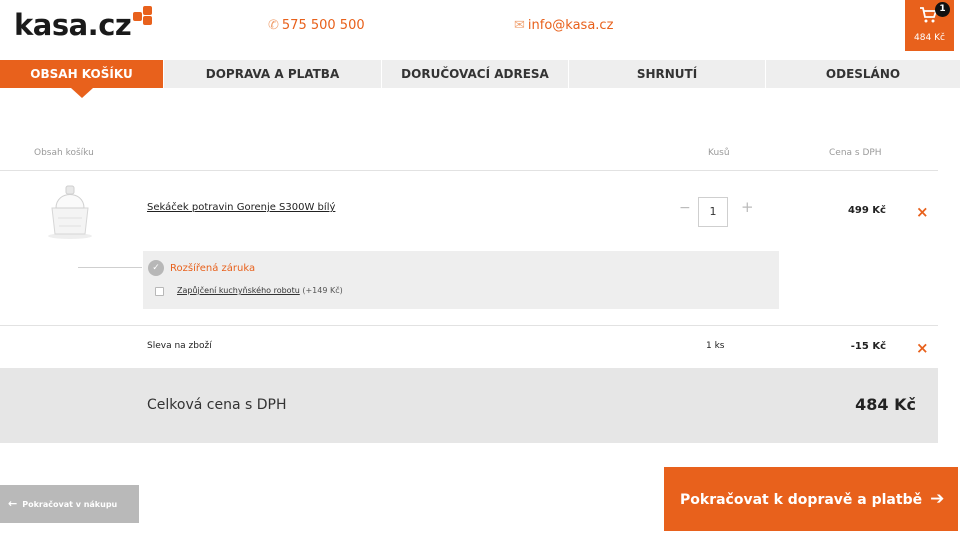  Describe the element at coordinates (885, 404) in the screenshot. I see `total-value: 484 Kč` at that location.